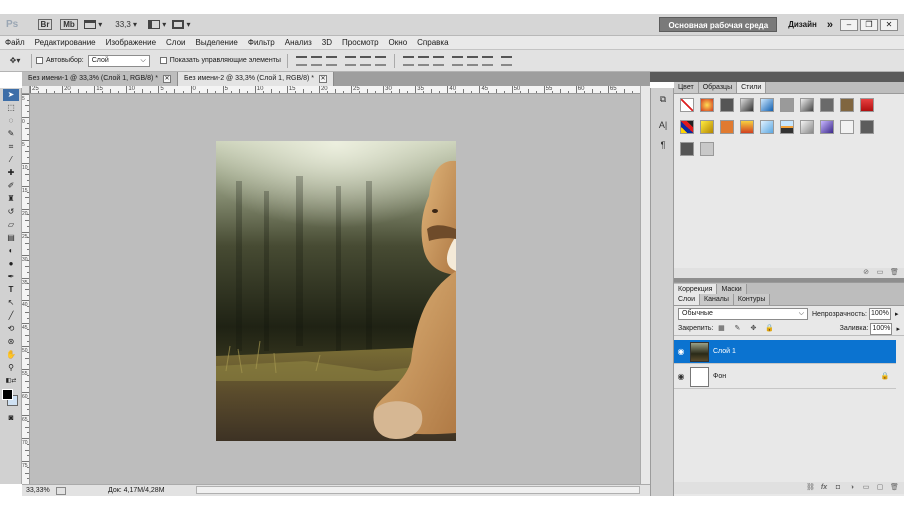 This screenshot has height=508, width=904. Describe the element at coordinates (301, 60) in the screenshot. I see `align-top-icon` at that location.